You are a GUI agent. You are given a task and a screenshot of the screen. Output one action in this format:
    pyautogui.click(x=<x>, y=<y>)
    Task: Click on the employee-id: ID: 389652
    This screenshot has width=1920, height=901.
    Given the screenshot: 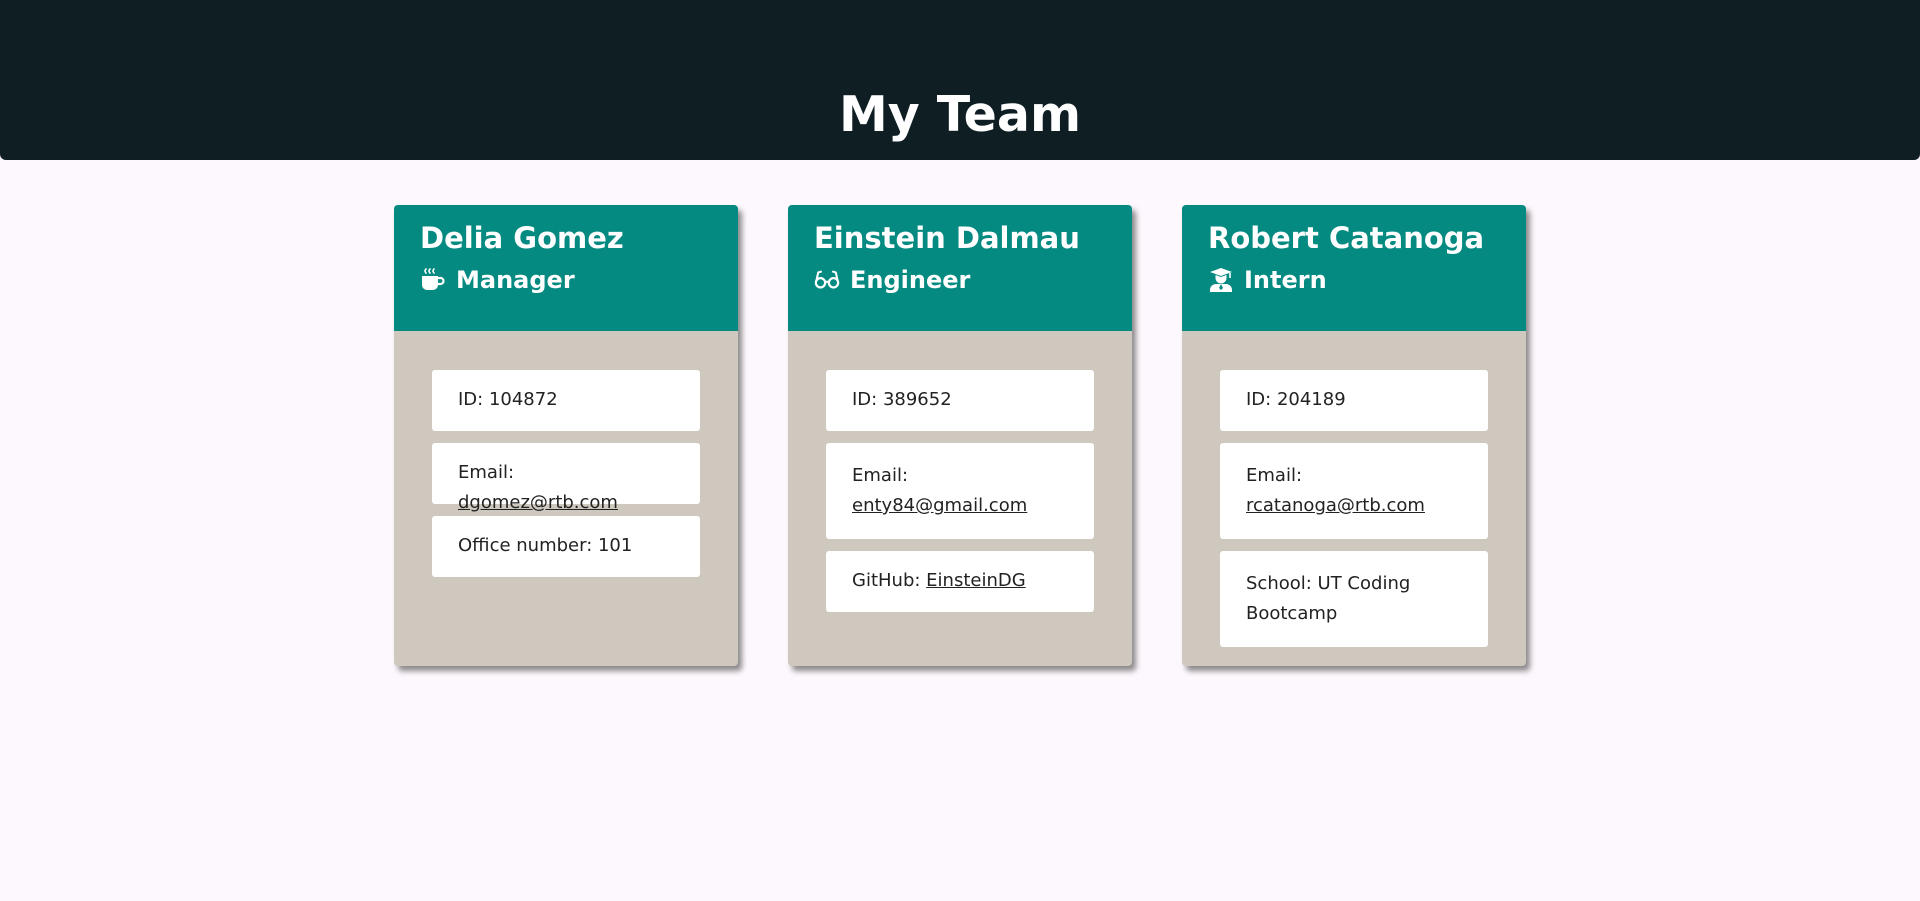 What is the action you would take?
    pyautogui.click(x=960, y=400)
    